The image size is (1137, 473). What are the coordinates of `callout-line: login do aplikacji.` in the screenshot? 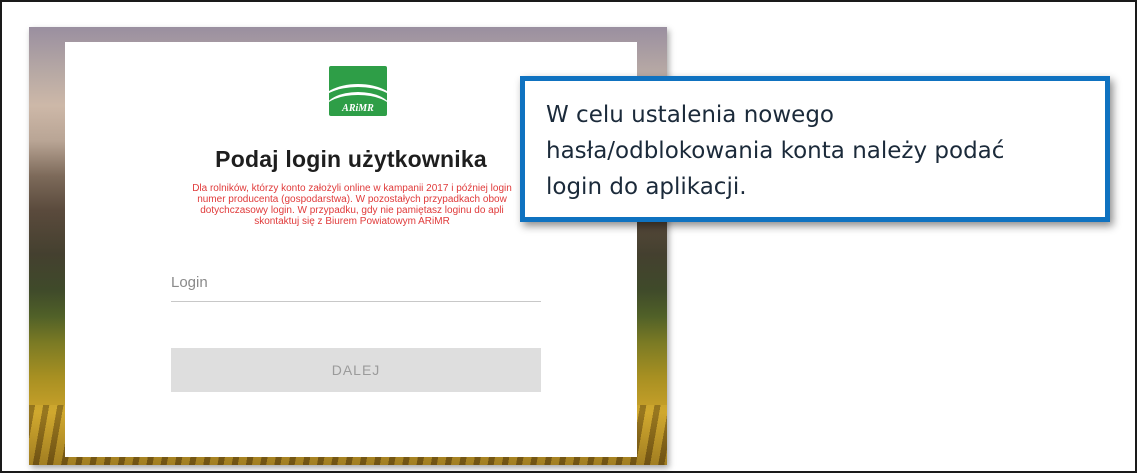 It's located at (646, 187).